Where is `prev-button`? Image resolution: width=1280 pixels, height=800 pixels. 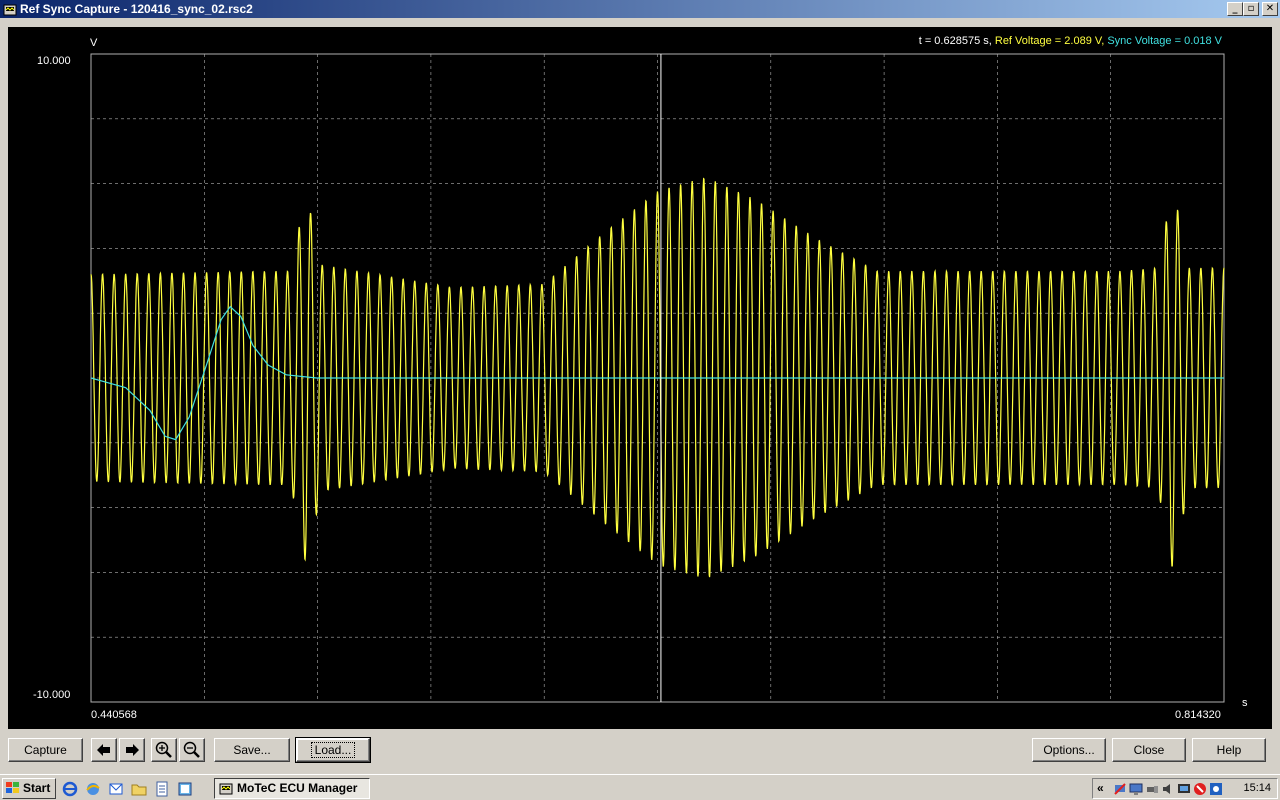
prev-button is located at coordinates (104, 750).